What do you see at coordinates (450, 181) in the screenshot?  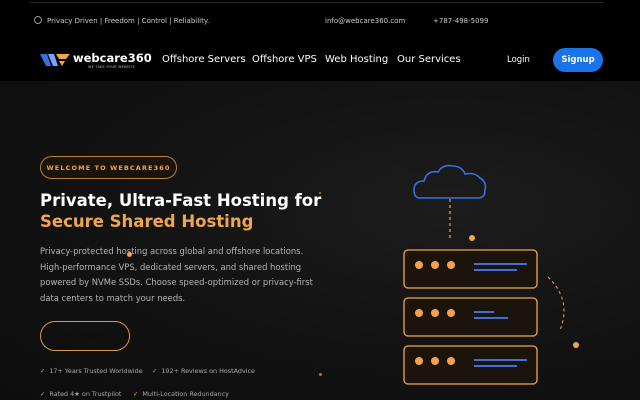 I see `cloud-icon` at bounding box center [450, 181].